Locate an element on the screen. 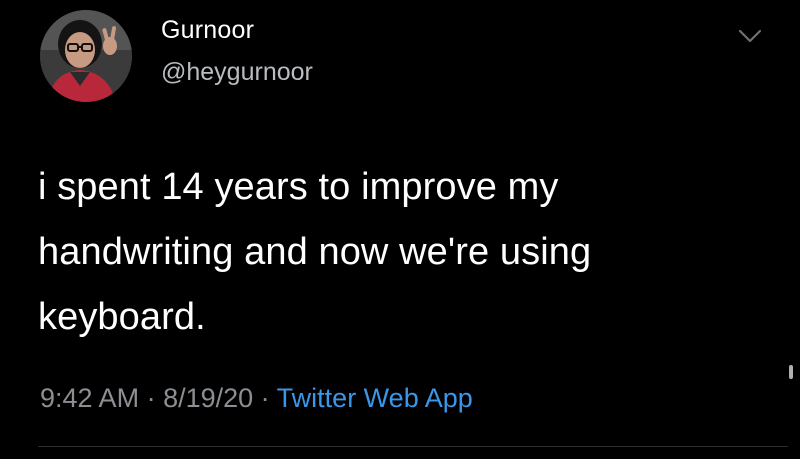 This screenshot has width=800, height=459. avatar-photo-icon is located at coordinates (86, 56).